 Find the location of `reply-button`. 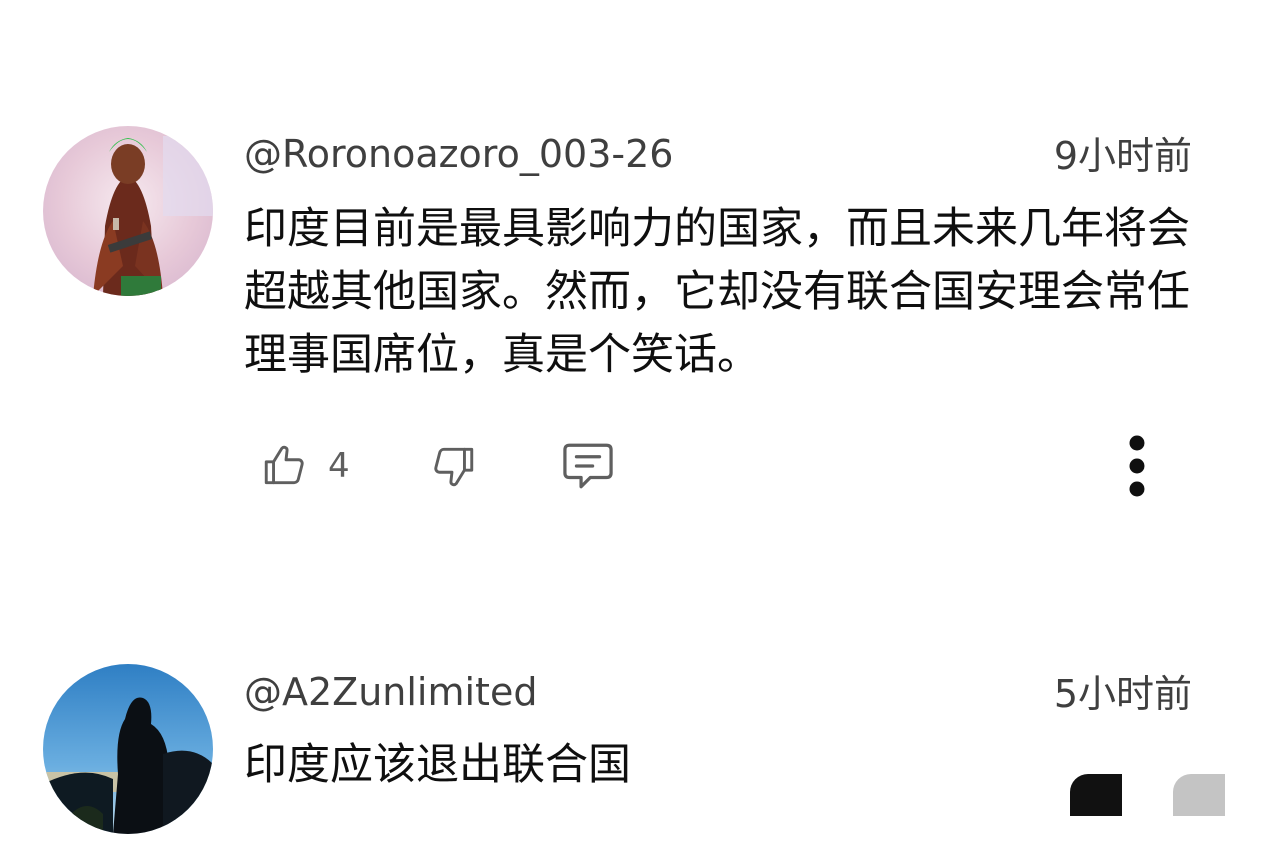

reply-button is located at coordinates (588, 466).